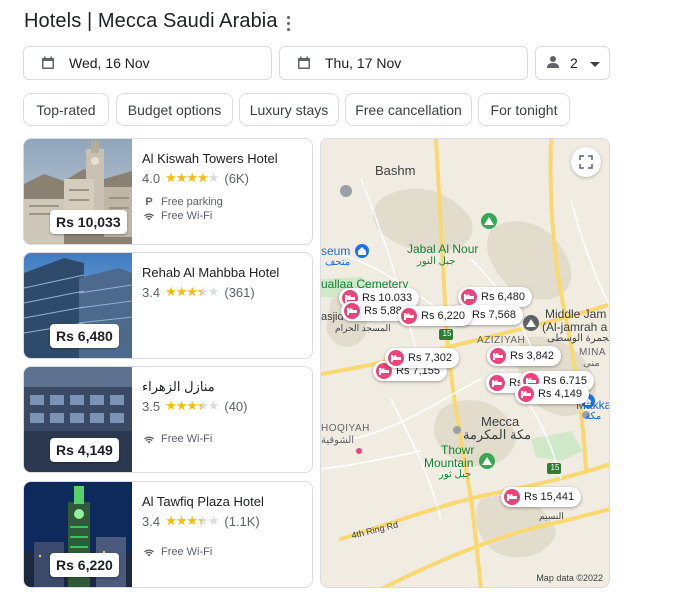  I want to click on hotel-rating: 4.0 ★ ★ ★ ★ ★ ★ ★ ★ ★ (6K), so click(195, 178).